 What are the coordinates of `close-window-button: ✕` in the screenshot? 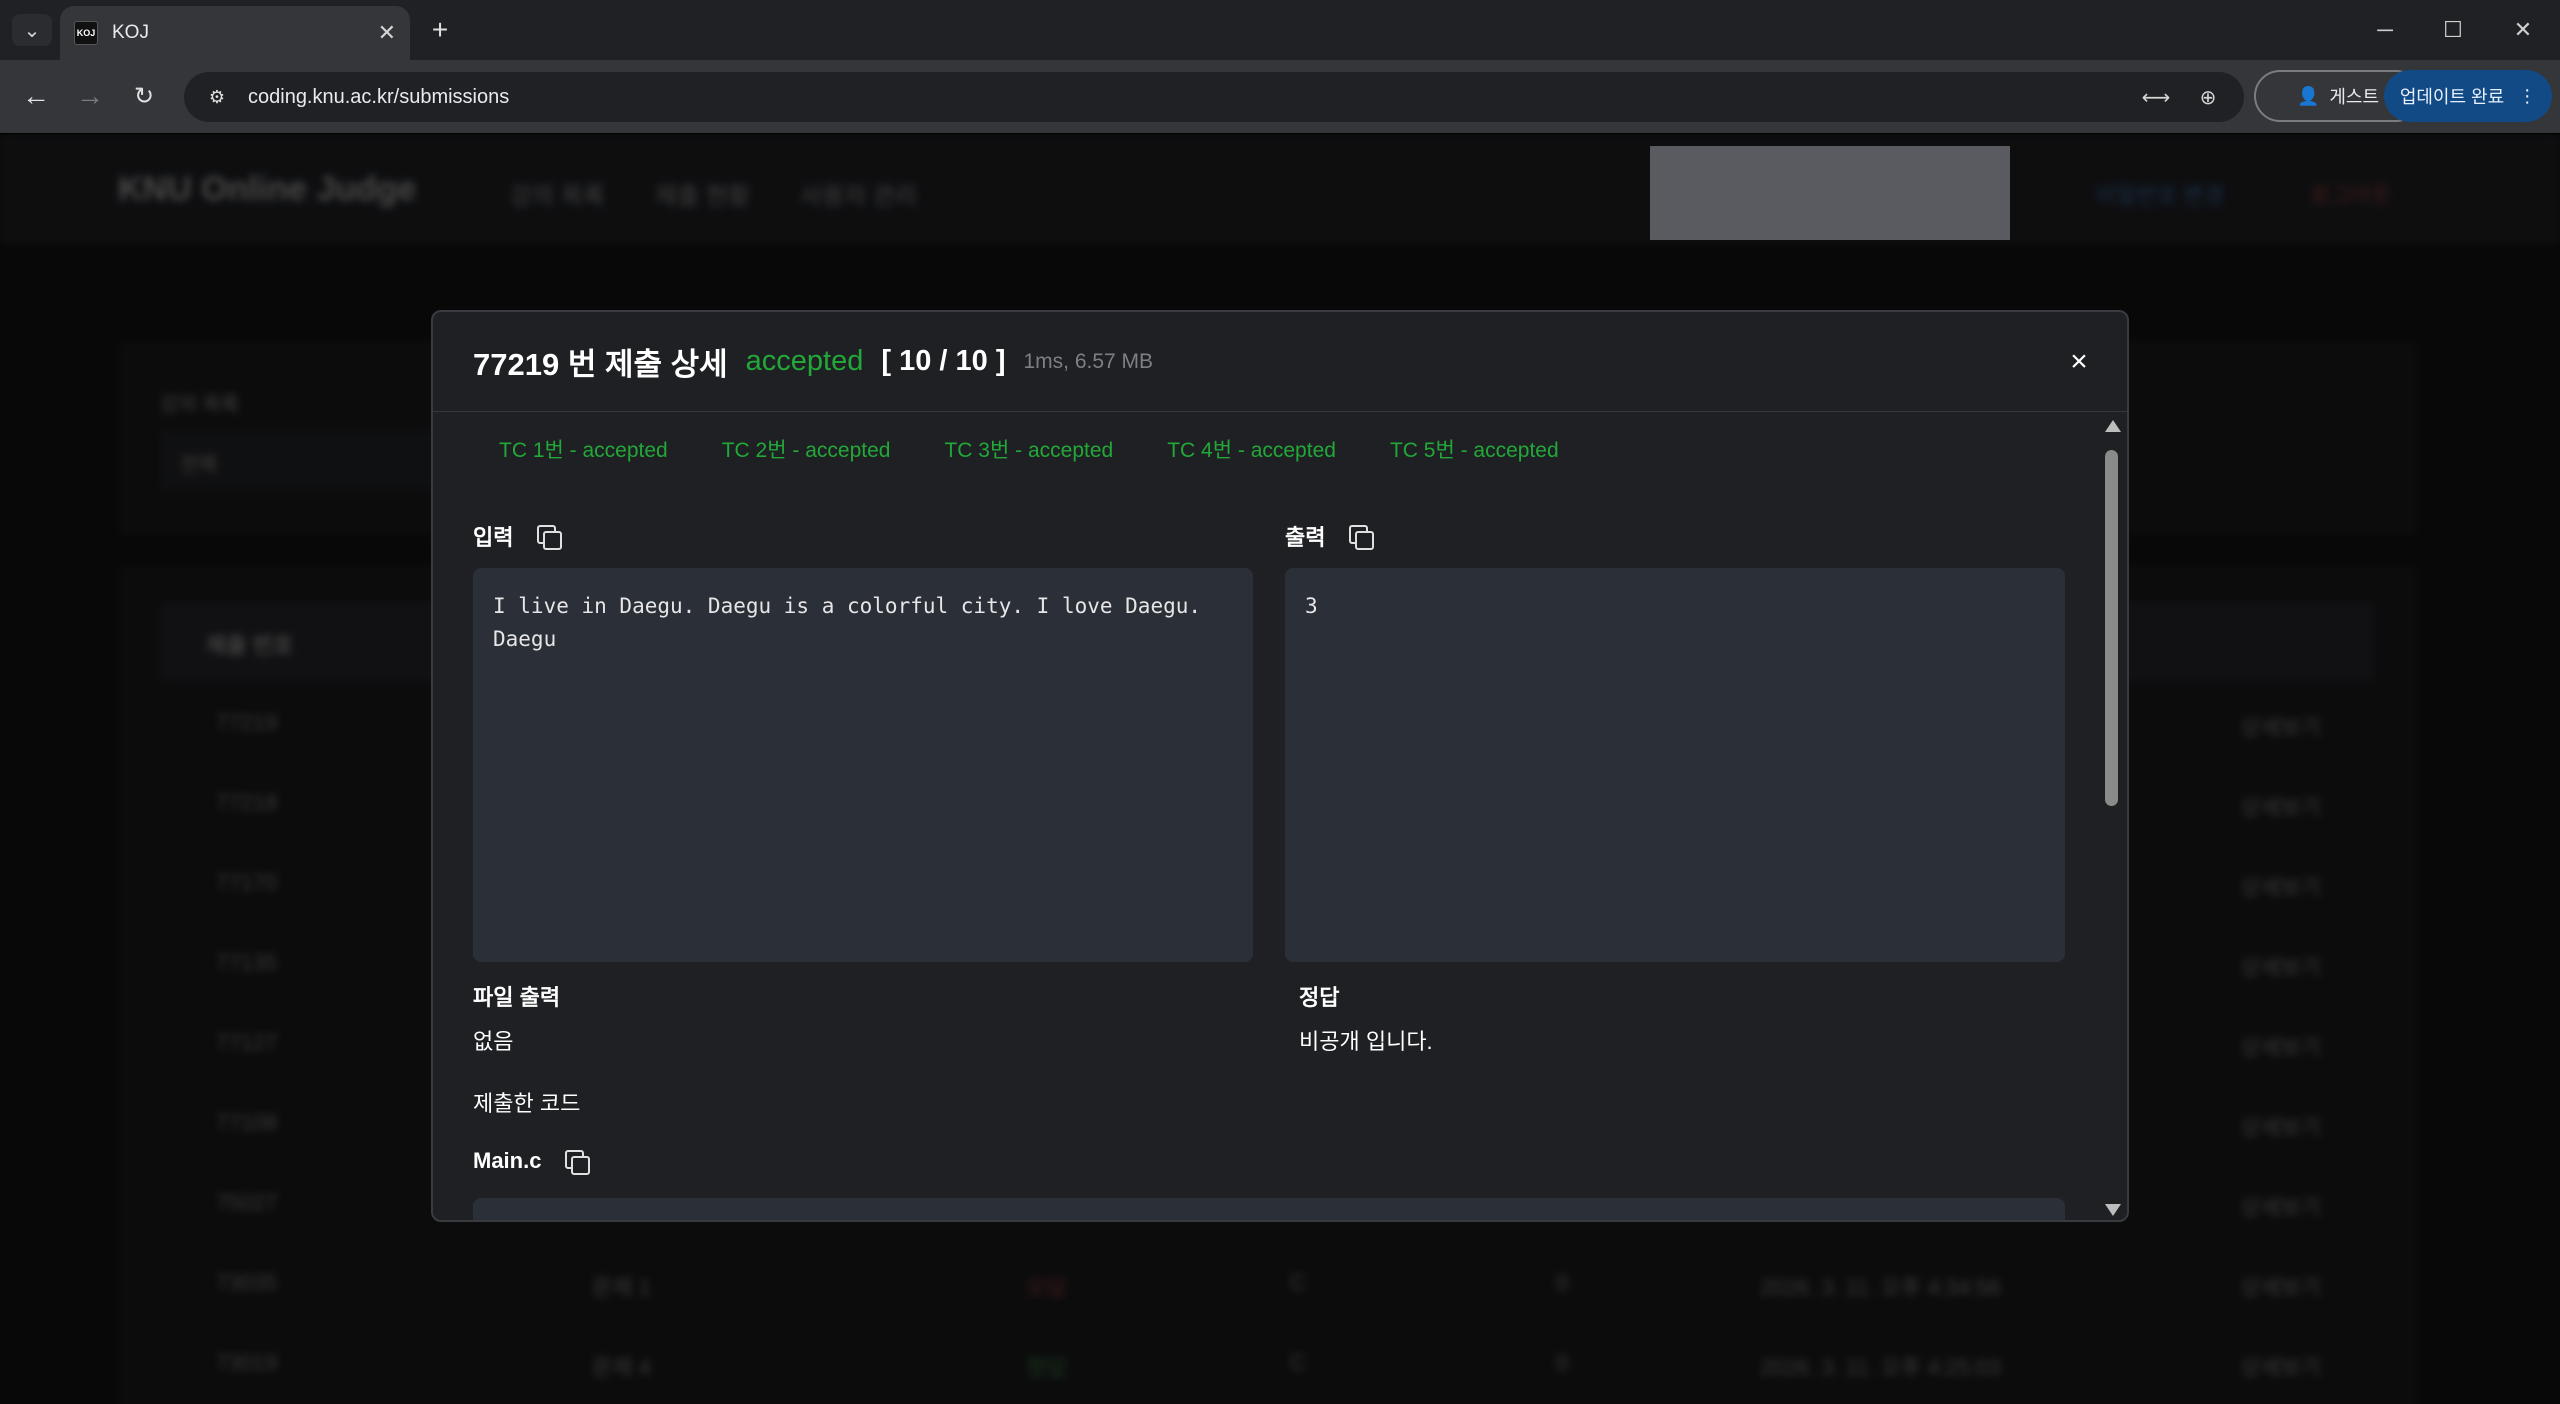 It's located at (2523, 30).